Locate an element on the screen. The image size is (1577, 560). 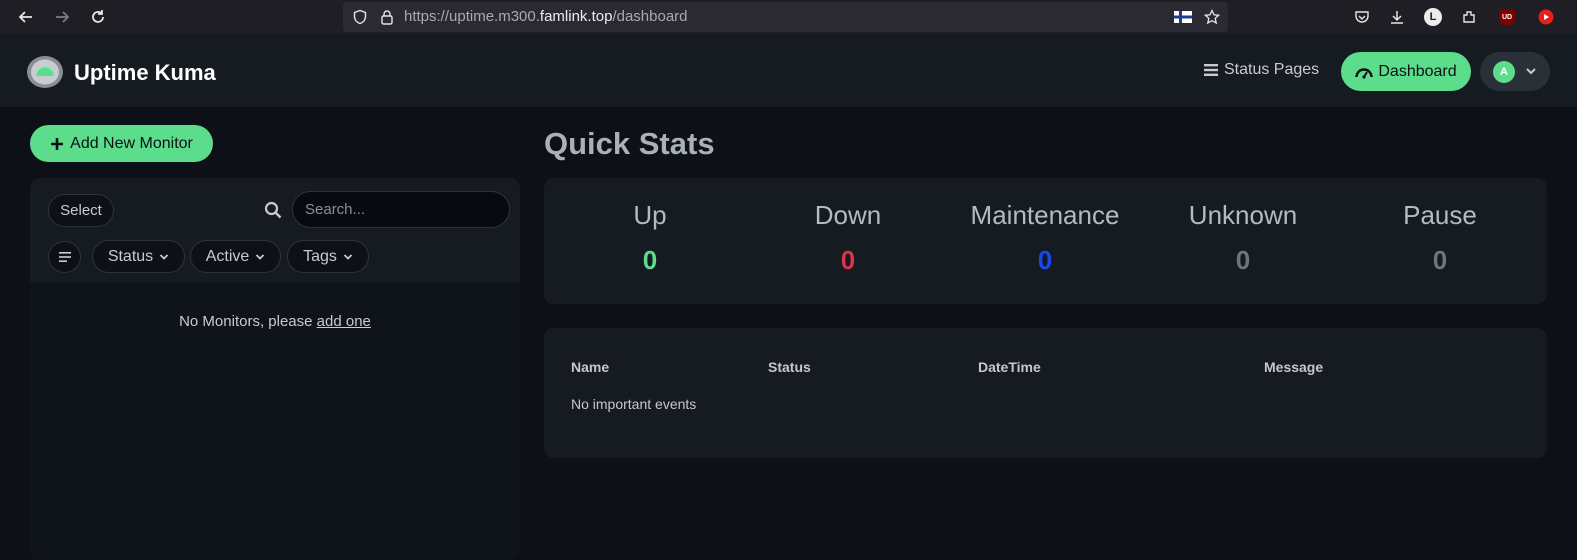
events-column-name: Name is located at coordinates (590, 367).